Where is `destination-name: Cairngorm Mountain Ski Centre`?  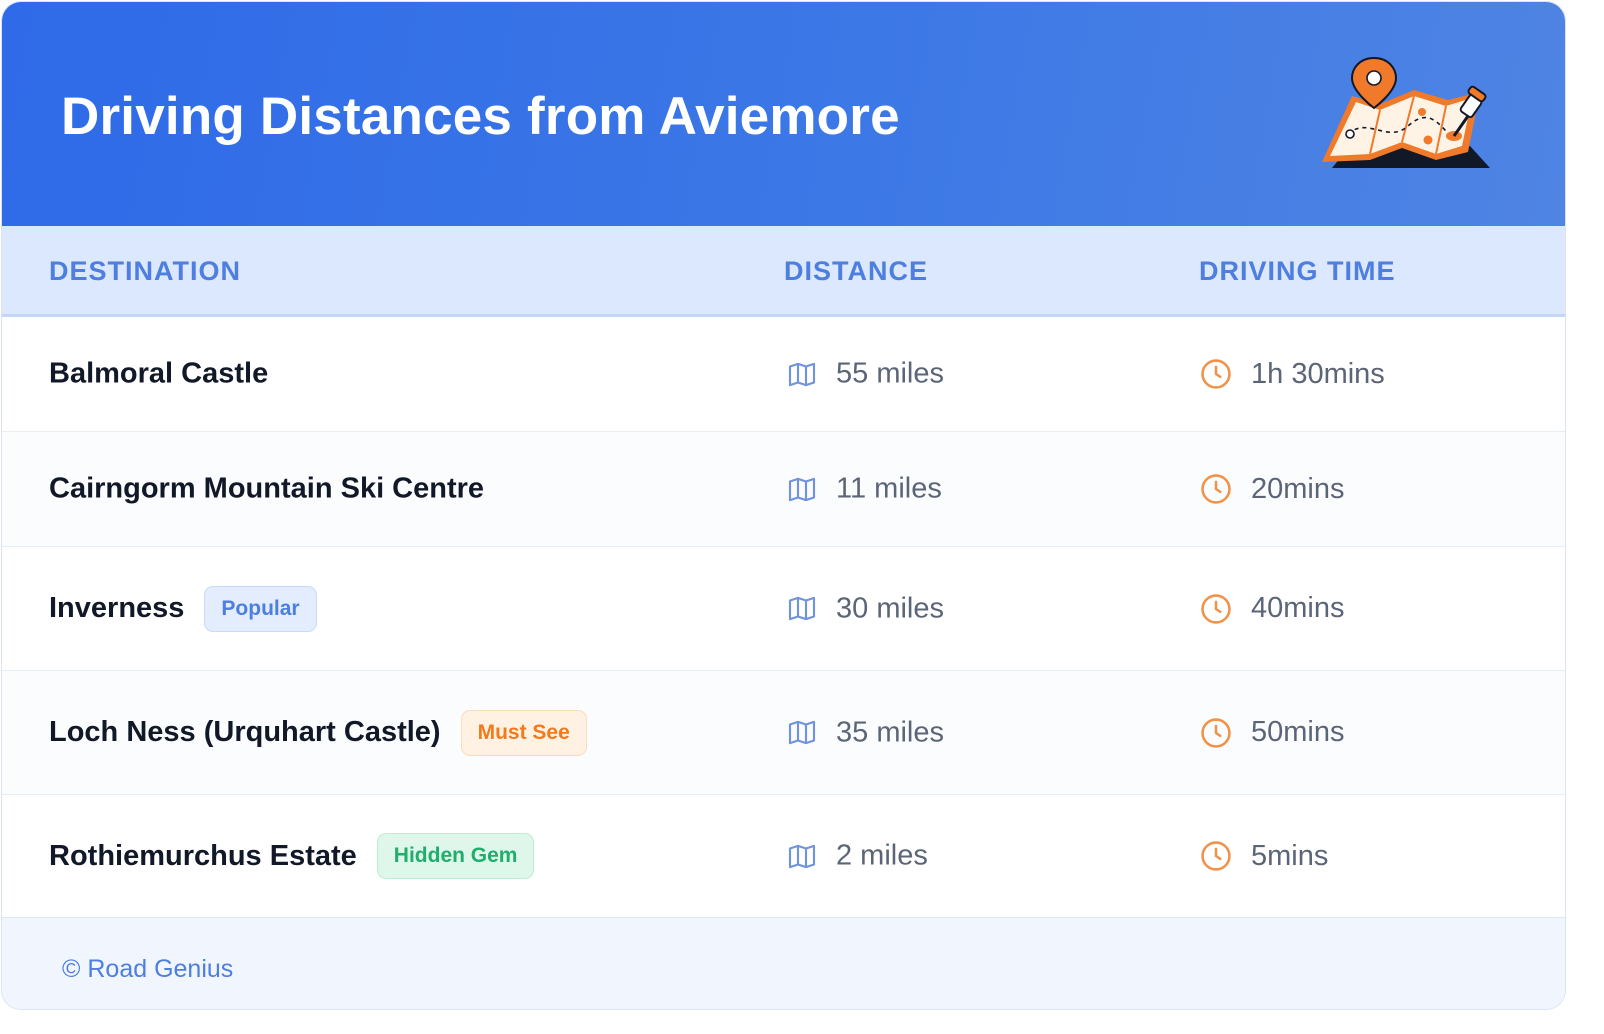
destination-name: Cairngorm Mountain Ski Centre is located at coordinates (267, 488).